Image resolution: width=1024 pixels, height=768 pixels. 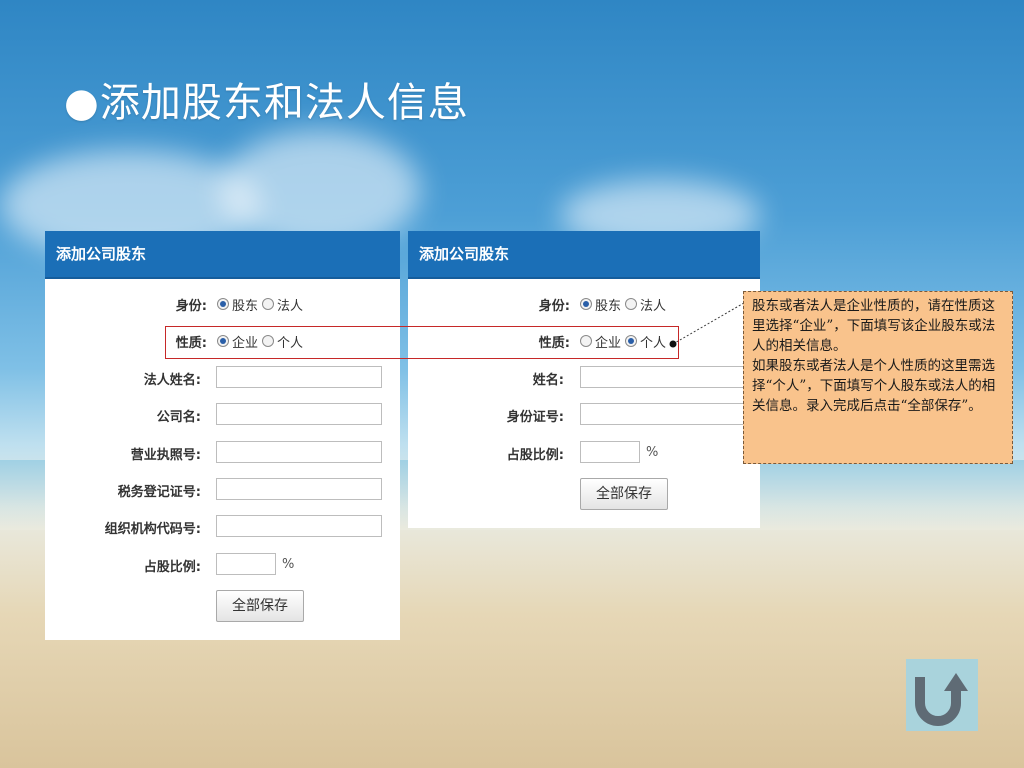 I want to click on back-button, so click(x=942, y=695).